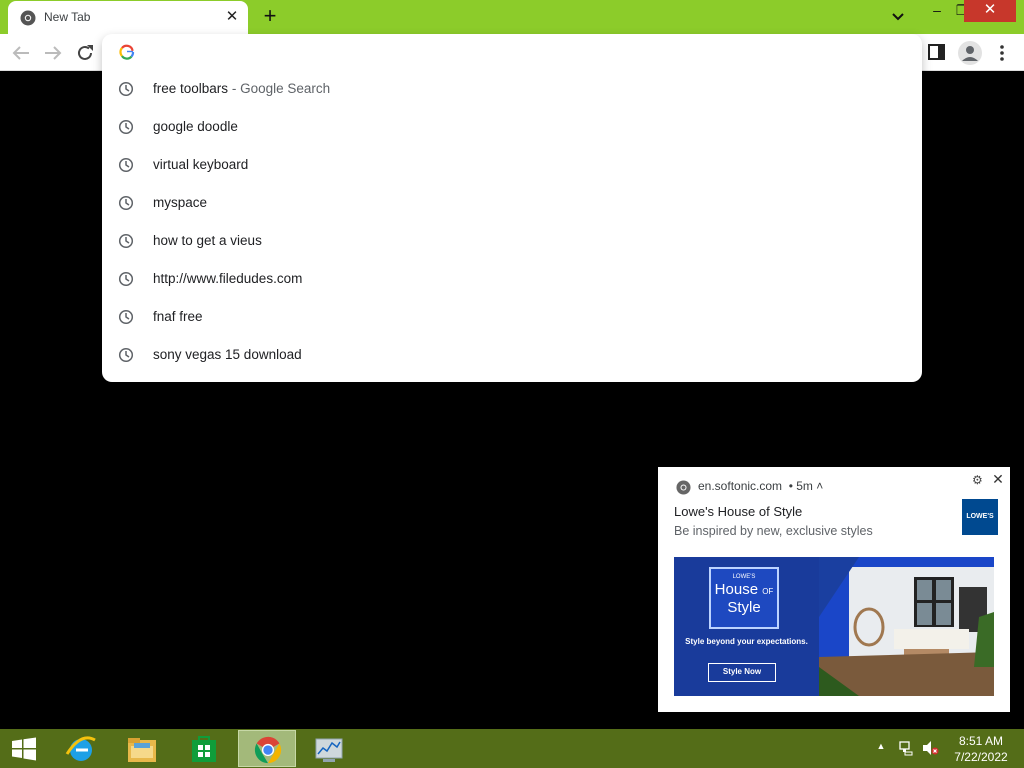 This screenshot has height=768, width=1024. I want to click on resource-monitor-taskbar-button, so click(329, 748).